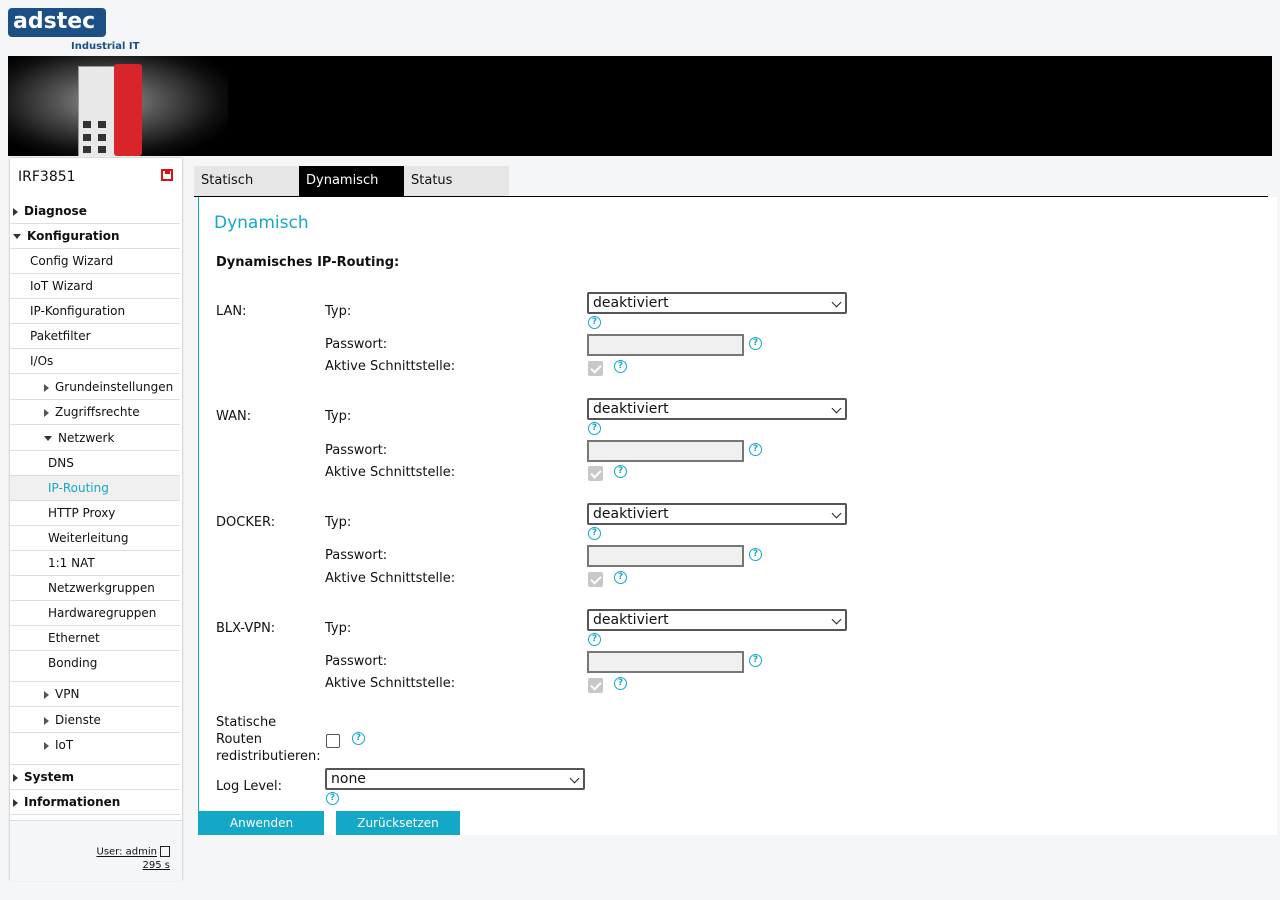  Describe the element at coordinates (72, 261) in the screenshot. I see `sidebar-item-label: Config Wizard` at that location.